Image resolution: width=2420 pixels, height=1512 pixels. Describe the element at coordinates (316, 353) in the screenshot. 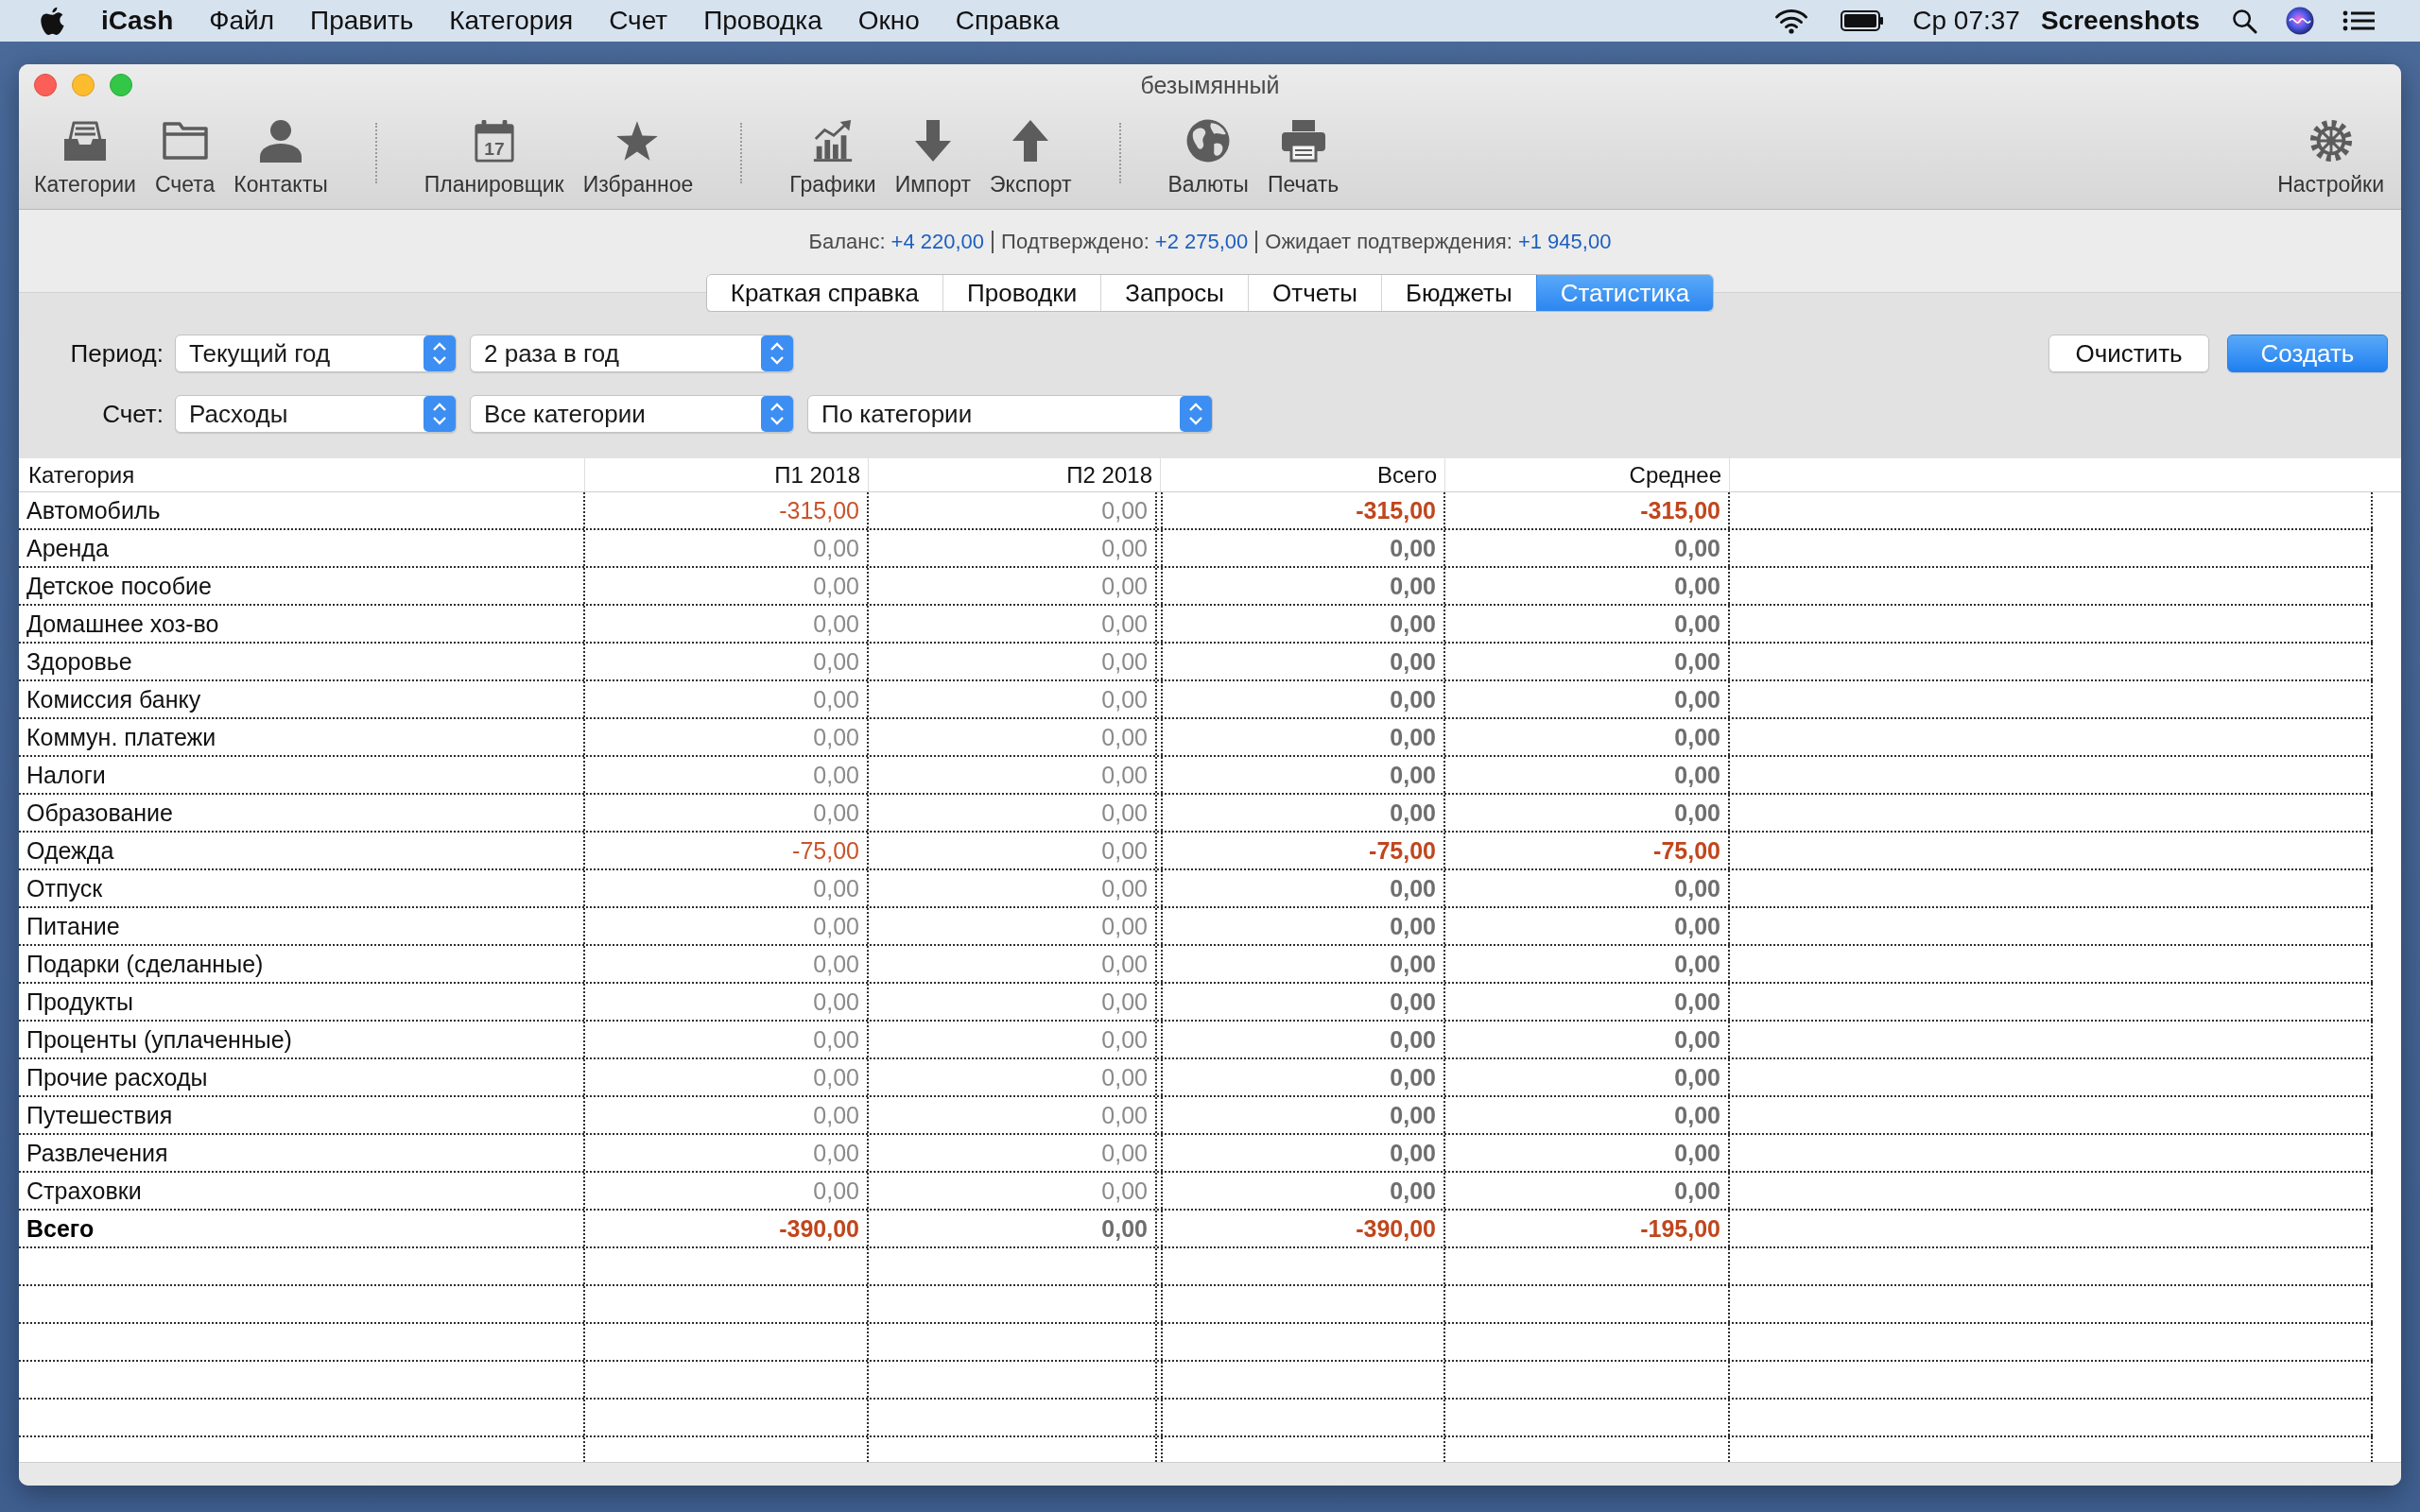

I see `popup-button: Текущий год` at that location.